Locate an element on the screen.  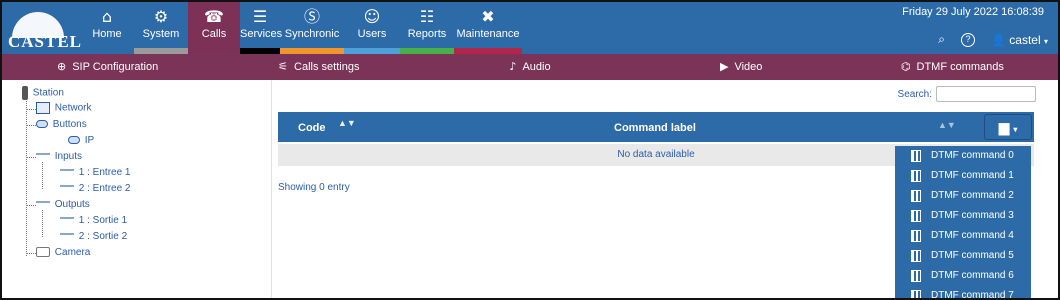
subnav-video: ▶ Video is located at coordinates (741, 67).